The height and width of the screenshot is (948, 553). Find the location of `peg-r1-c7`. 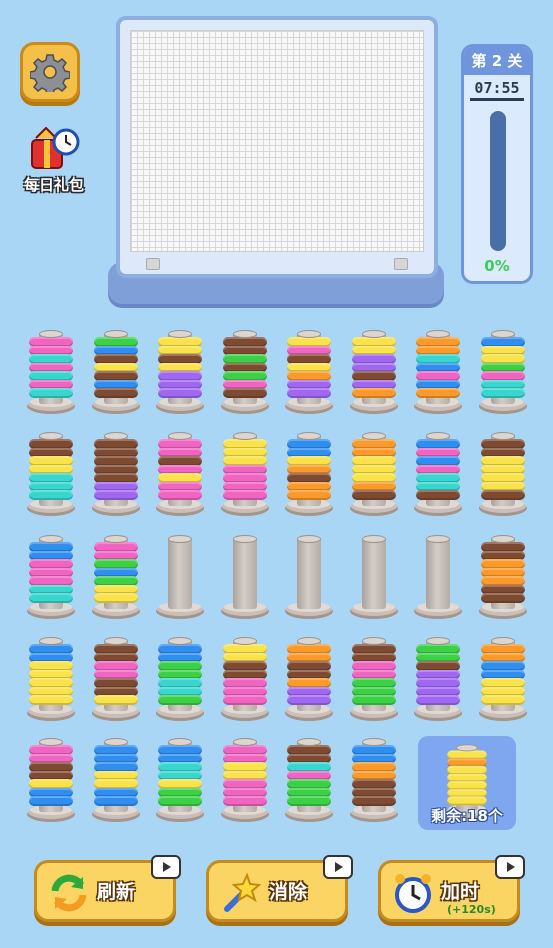

peg-r1-c7 is located at coordinates (438, 372).